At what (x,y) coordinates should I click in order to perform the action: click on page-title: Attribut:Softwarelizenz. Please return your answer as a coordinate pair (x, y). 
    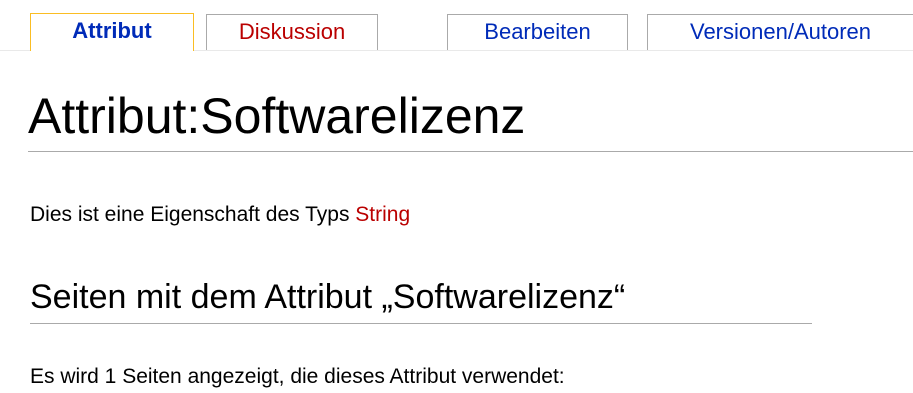
    Looking at the image, I should click on (277, 116).